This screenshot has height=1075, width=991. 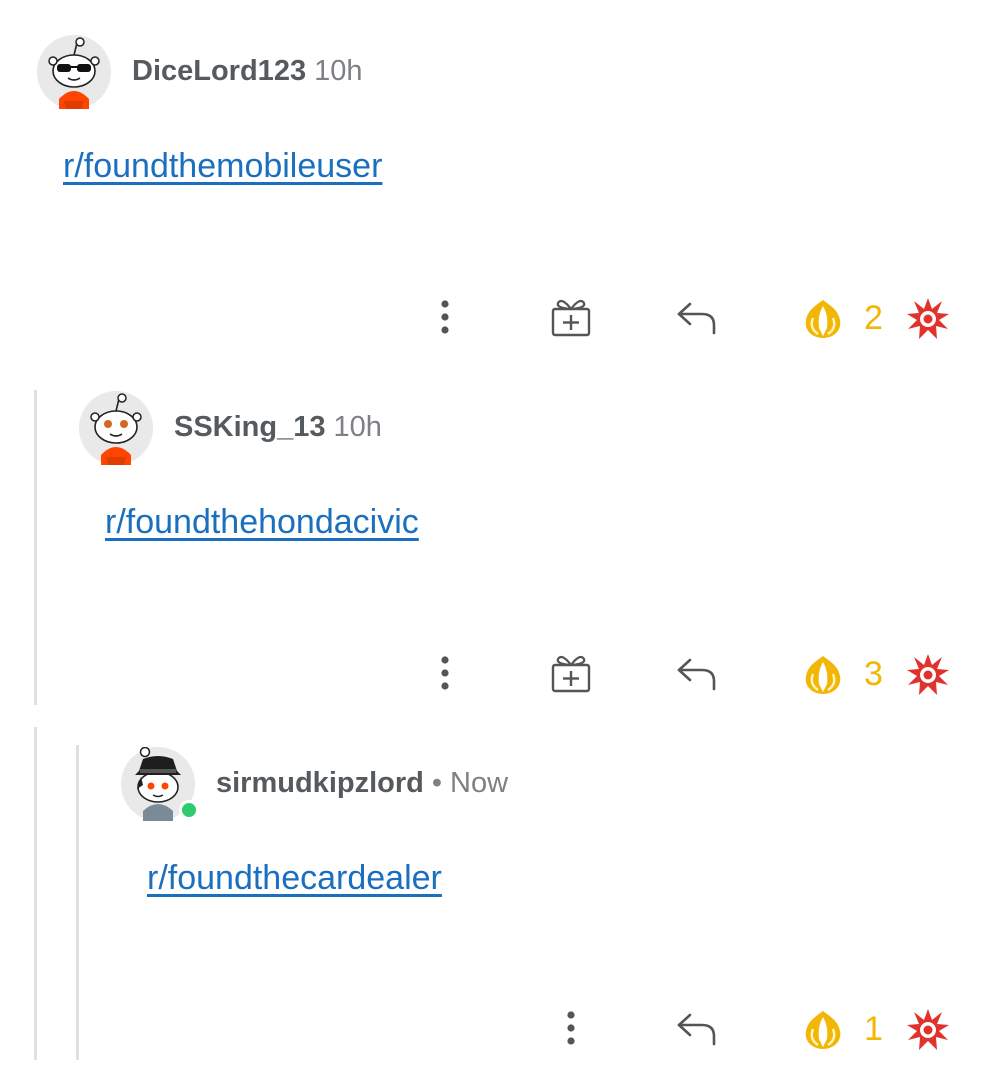 I want to click on comment-meta: DiceLord123 10h, so click(x=247, y=71).